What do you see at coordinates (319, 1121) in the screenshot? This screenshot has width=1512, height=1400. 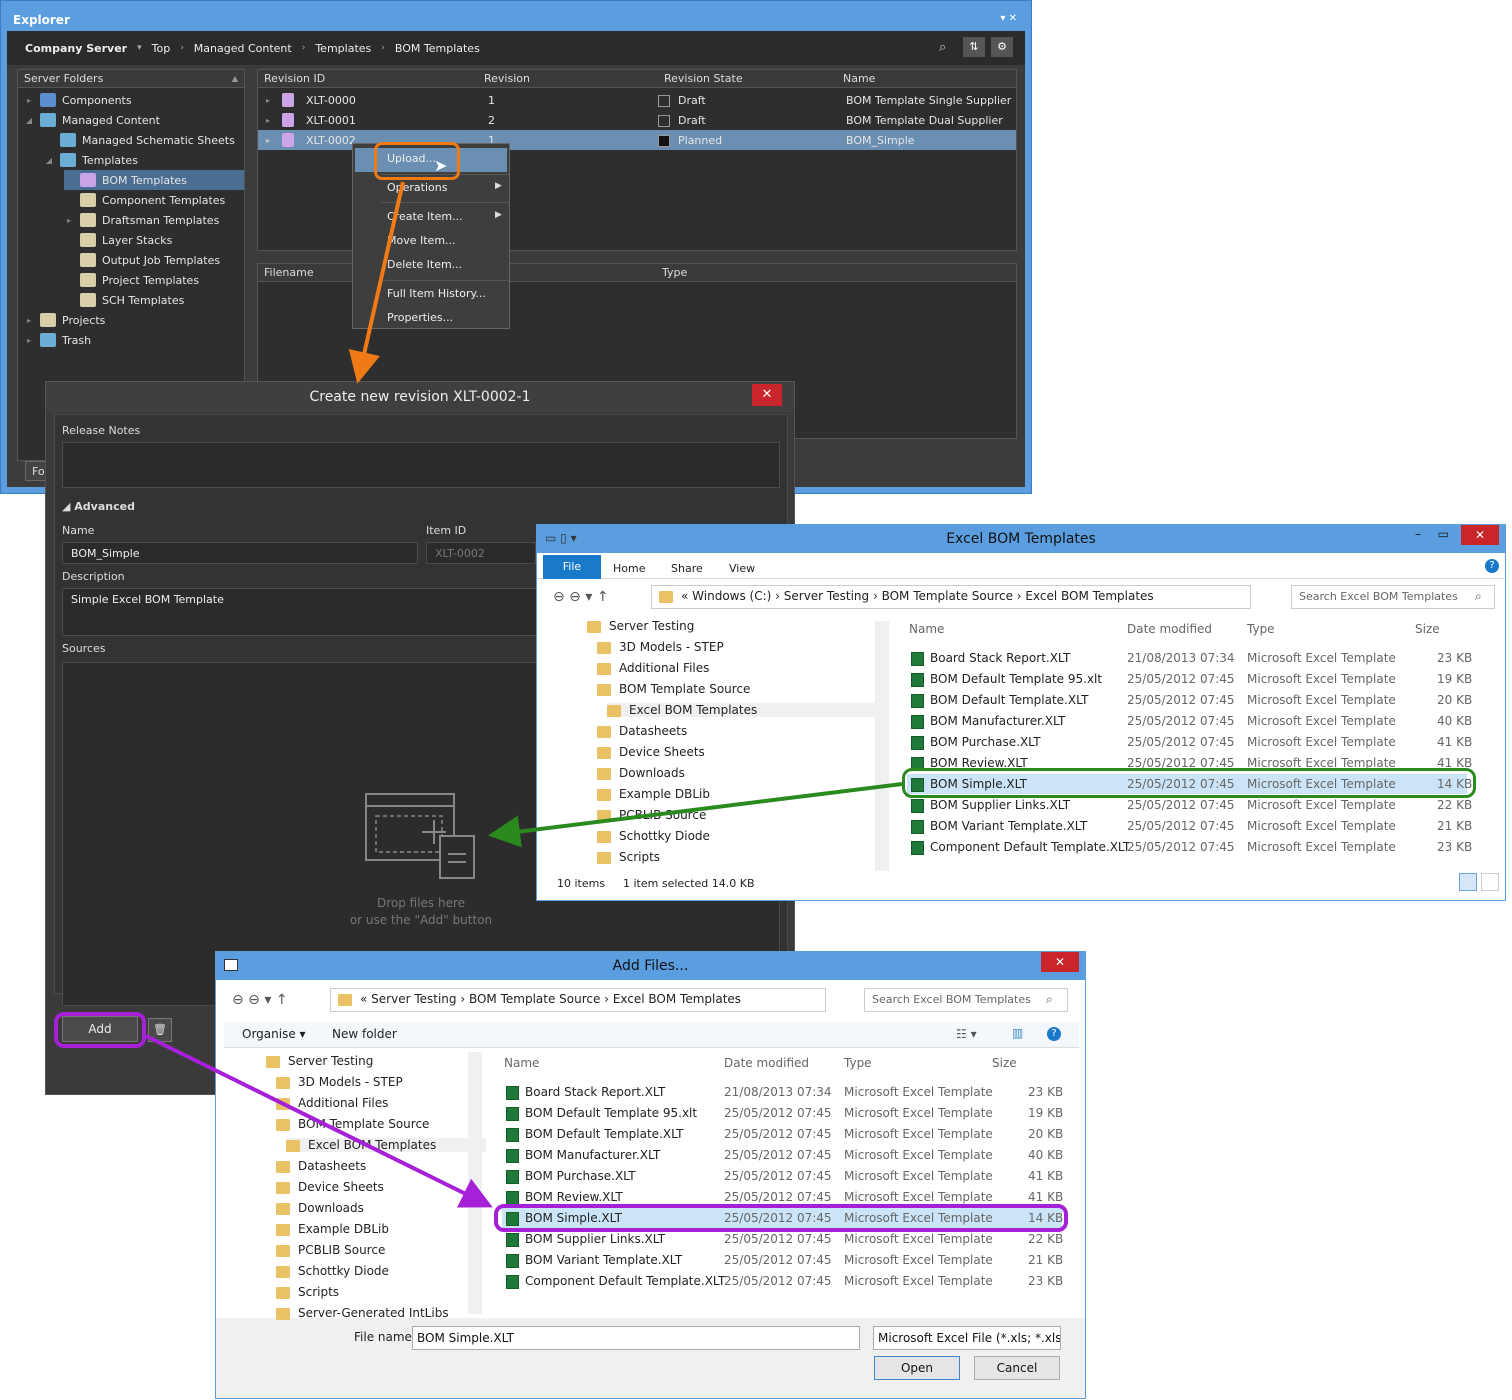 I see `arrow-purple` at bounding box center [319, 1121].